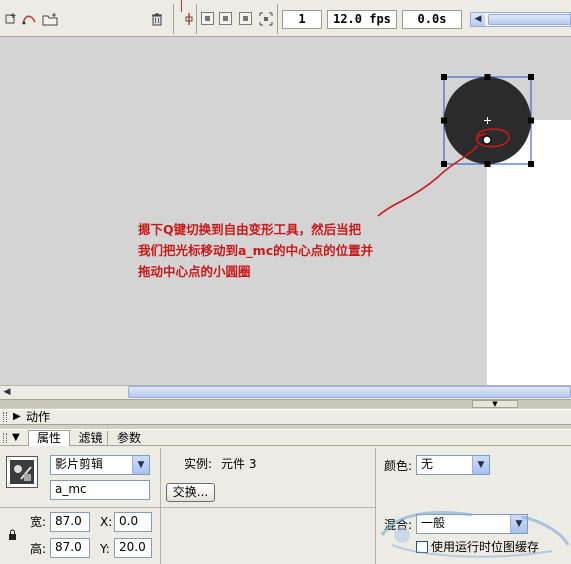  I want to click on symbol-type-select: 影片剪辑 ▼, so click(100, 465).